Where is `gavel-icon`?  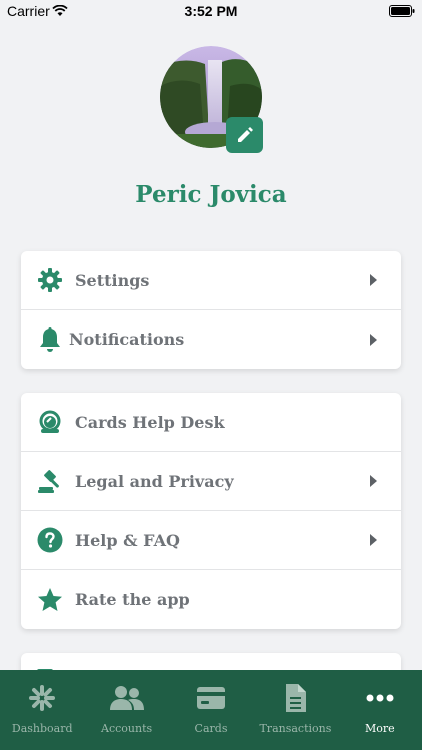
gavel-icon is located at coordinates (50, 481).